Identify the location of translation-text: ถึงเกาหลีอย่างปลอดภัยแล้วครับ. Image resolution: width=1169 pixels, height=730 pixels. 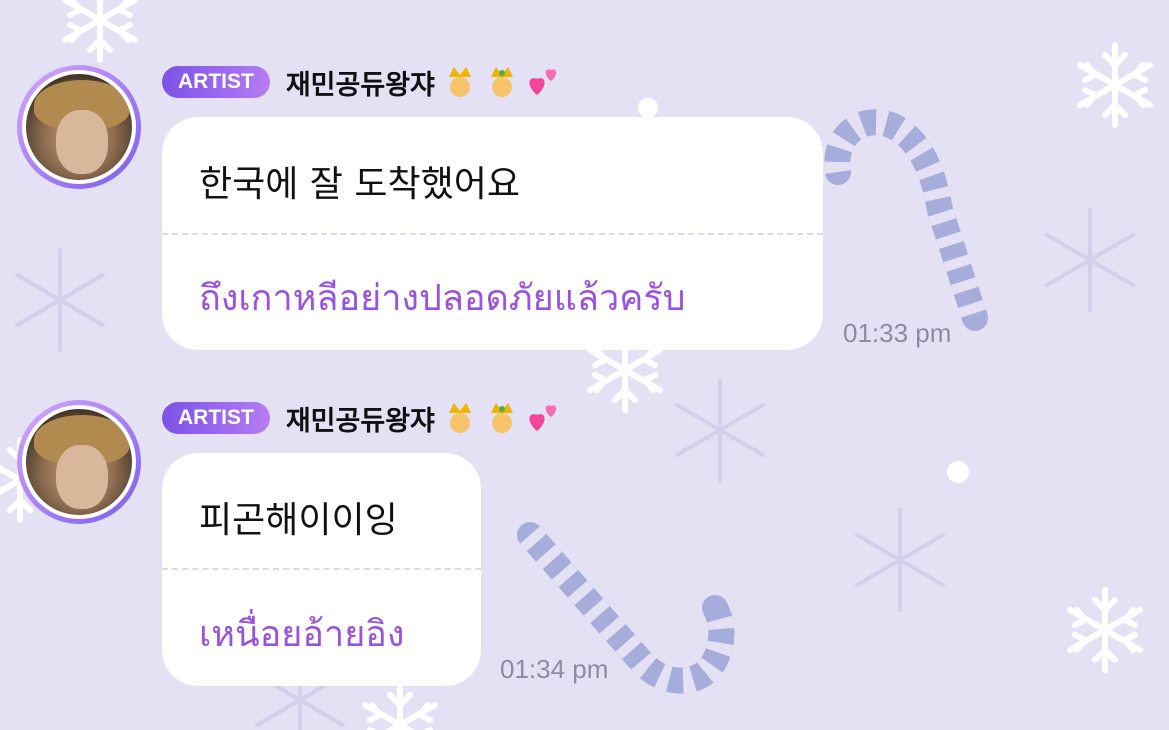
(442, 298).